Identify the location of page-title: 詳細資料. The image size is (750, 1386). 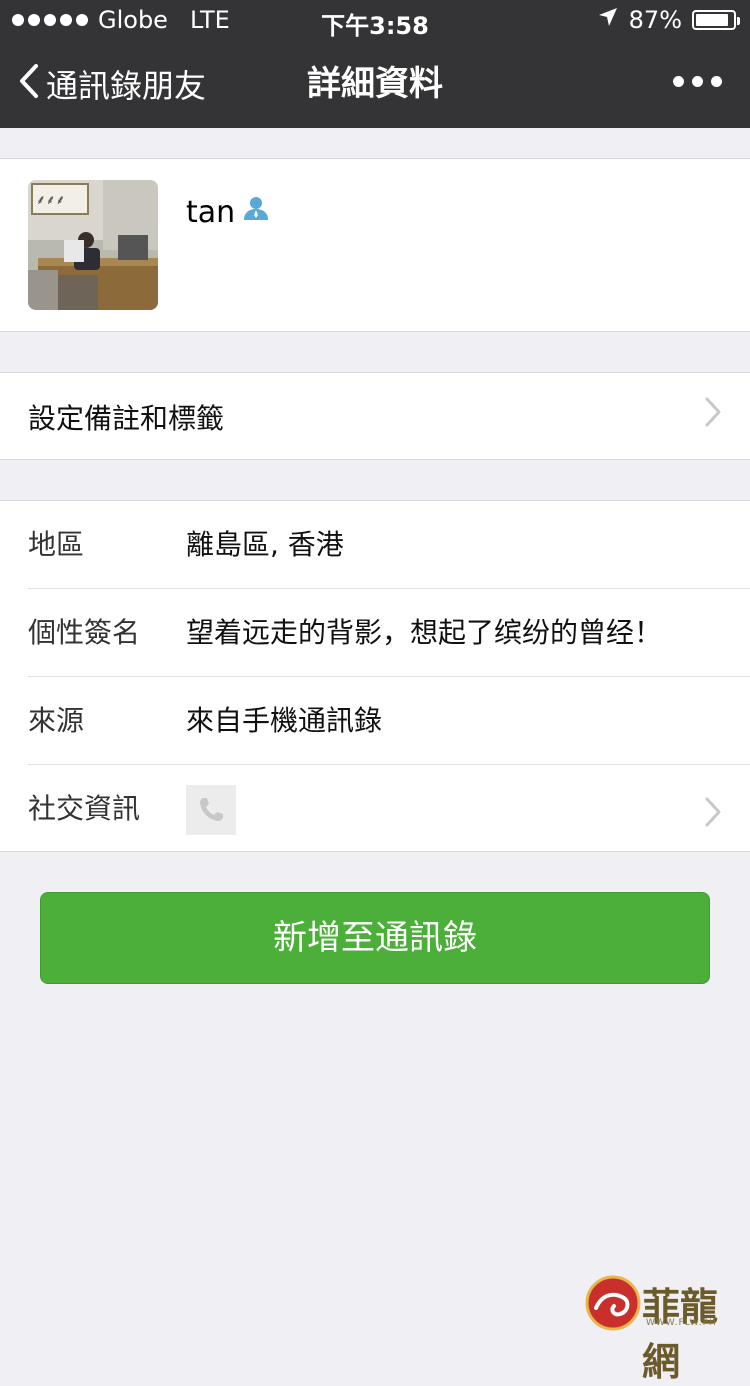
(375, 84).